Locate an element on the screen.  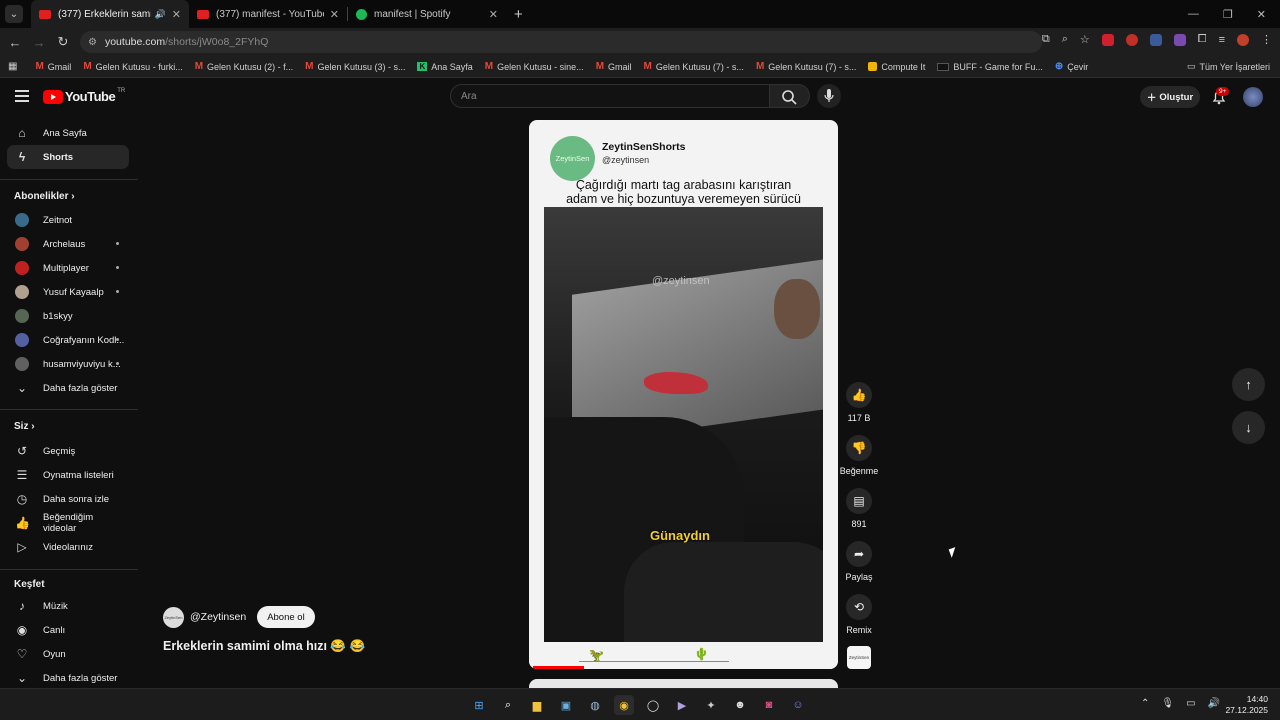
share-button: ➦ is located at coordinates (859, 554).